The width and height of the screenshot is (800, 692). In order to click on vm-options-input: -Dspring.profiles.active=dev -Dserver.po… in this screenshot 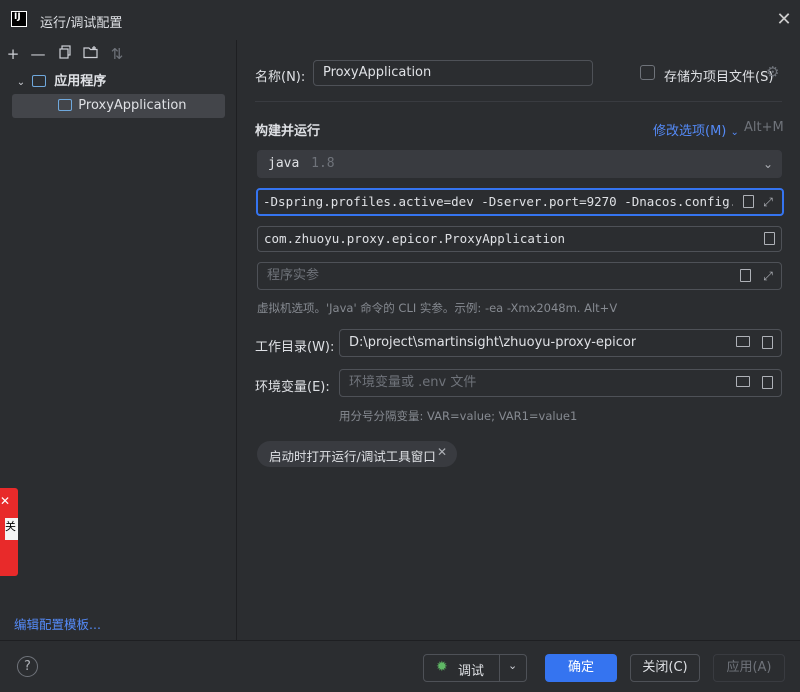, I will do `click(520, 202)`.